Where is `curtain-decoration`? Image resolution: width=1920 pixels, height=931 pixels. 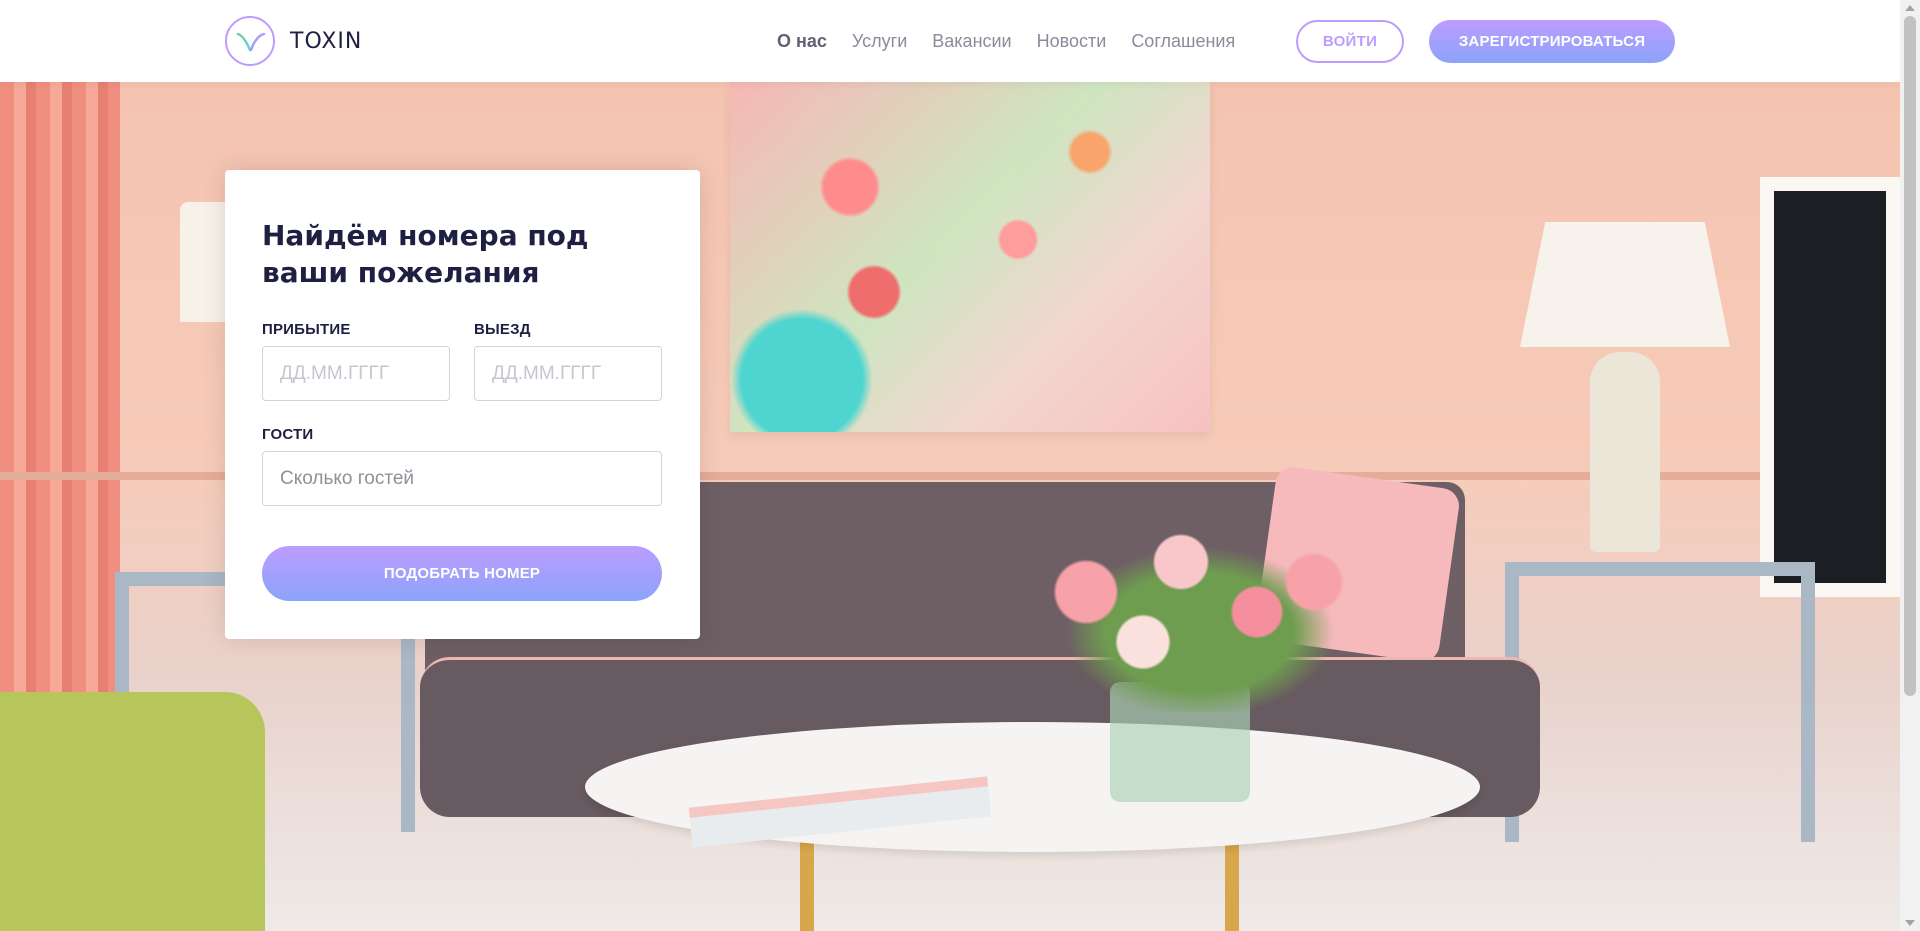 curtain-decoration is located at coordinates (60, 392).